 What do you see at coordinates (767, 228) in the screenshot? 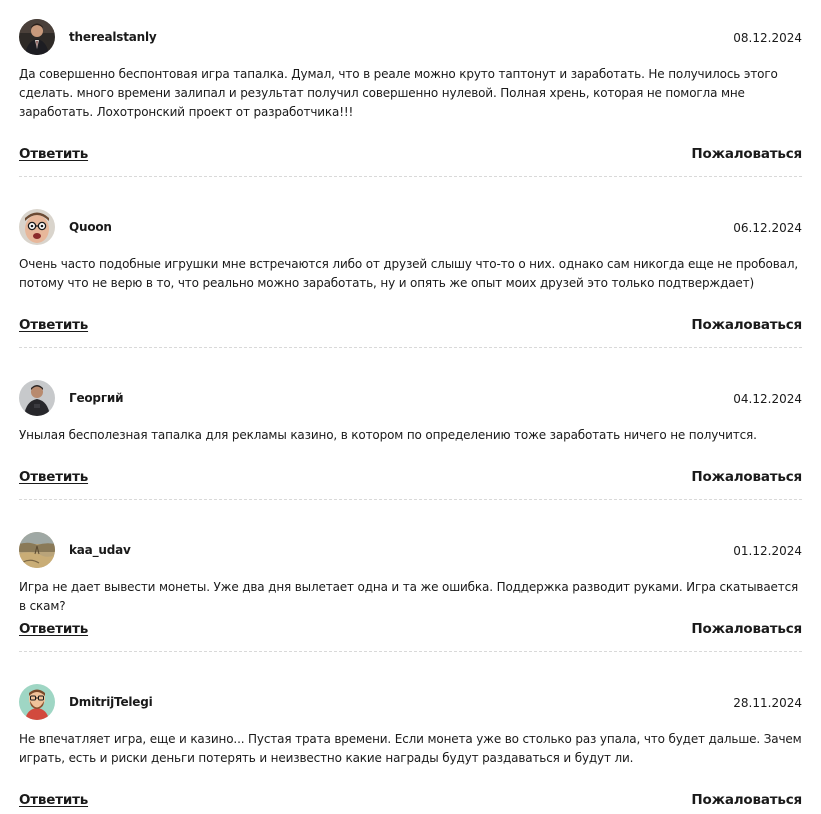
I see `comment-date: 06.12.2024` at bounding box center [767, 228].